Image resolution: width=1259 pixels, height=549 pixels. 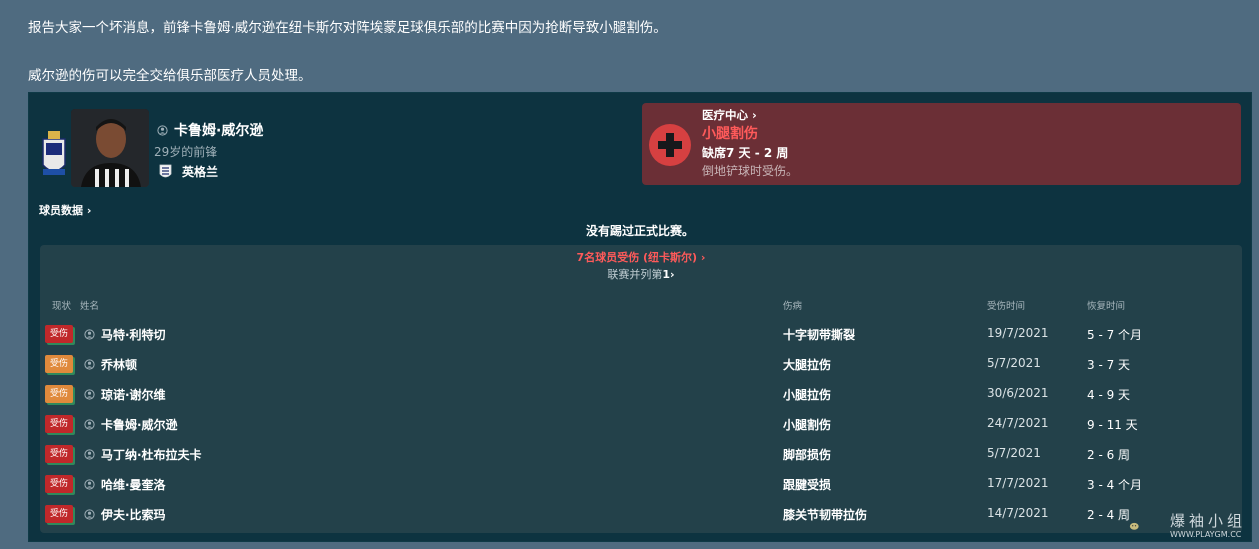 I want to click on injured-player-name: 马丁纳·杜布拉夫卡, so click(x=151, y=454).